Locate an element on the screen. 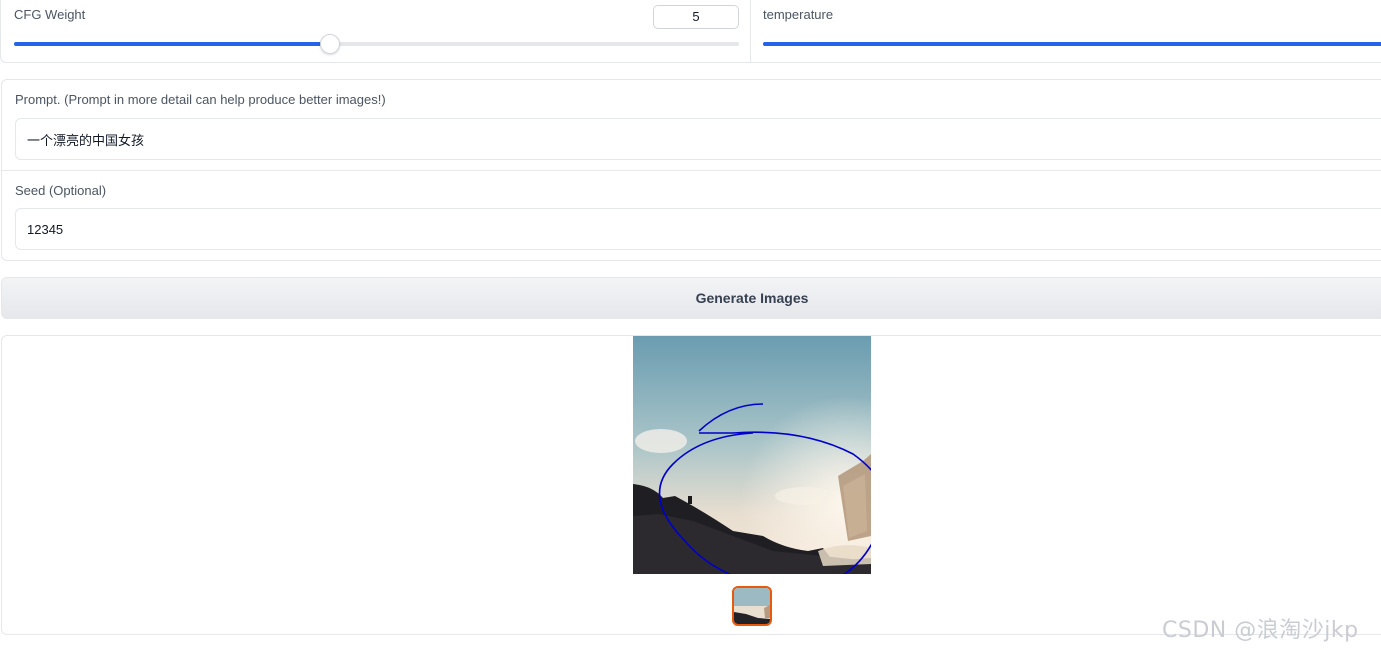 The image size is (1381, 650). gallery-thumbnail is located at coordinates (752, 606).